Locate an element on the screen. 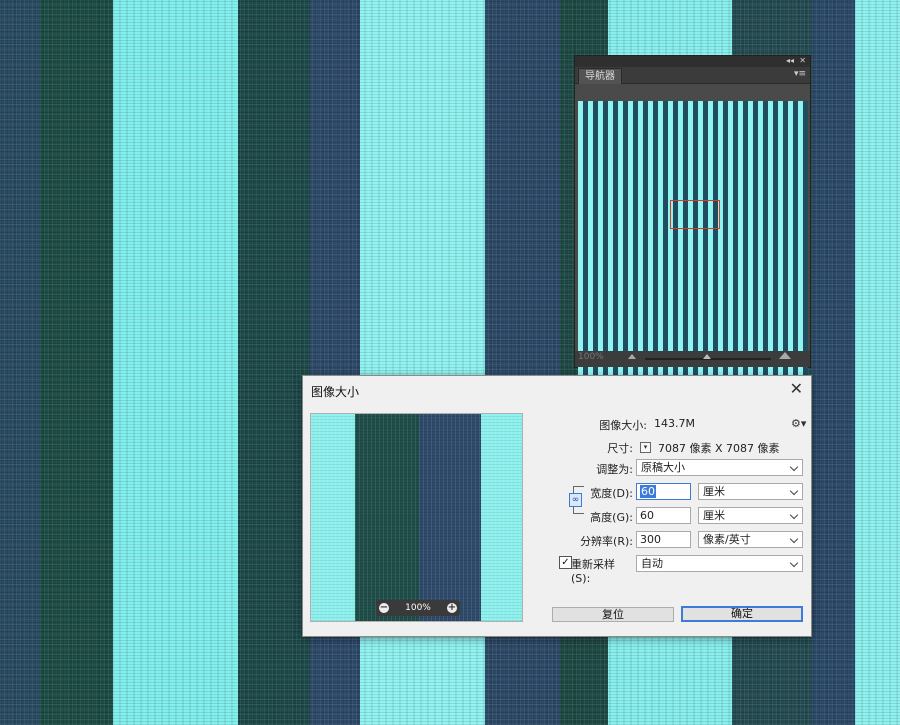 Image resolution: width=900 pixels, height=725 pixels. navigator-thumbnail is located at coordinates (693, 242).